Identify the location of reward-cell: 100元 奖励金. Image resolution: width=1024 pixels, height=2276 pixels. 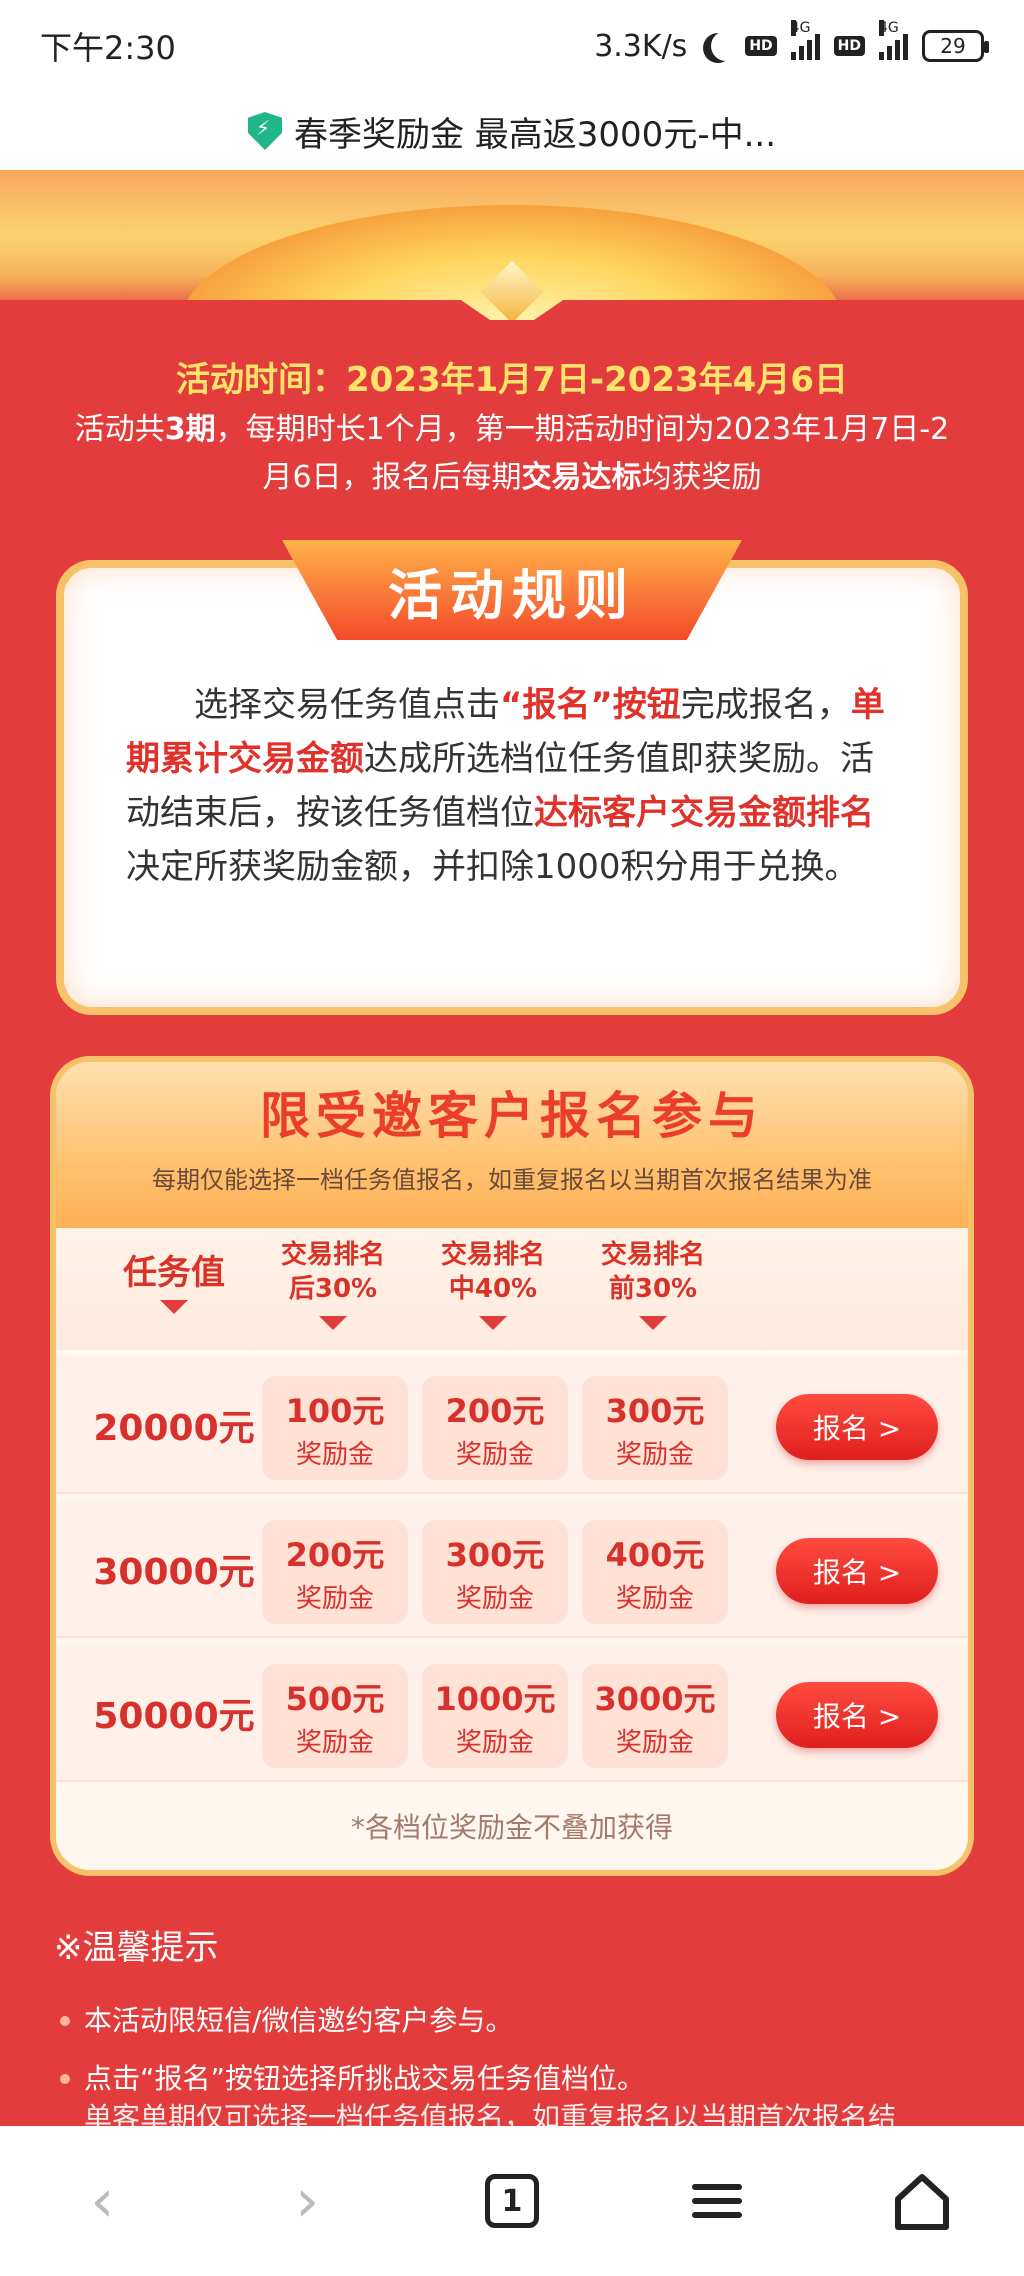
(335, 1428).